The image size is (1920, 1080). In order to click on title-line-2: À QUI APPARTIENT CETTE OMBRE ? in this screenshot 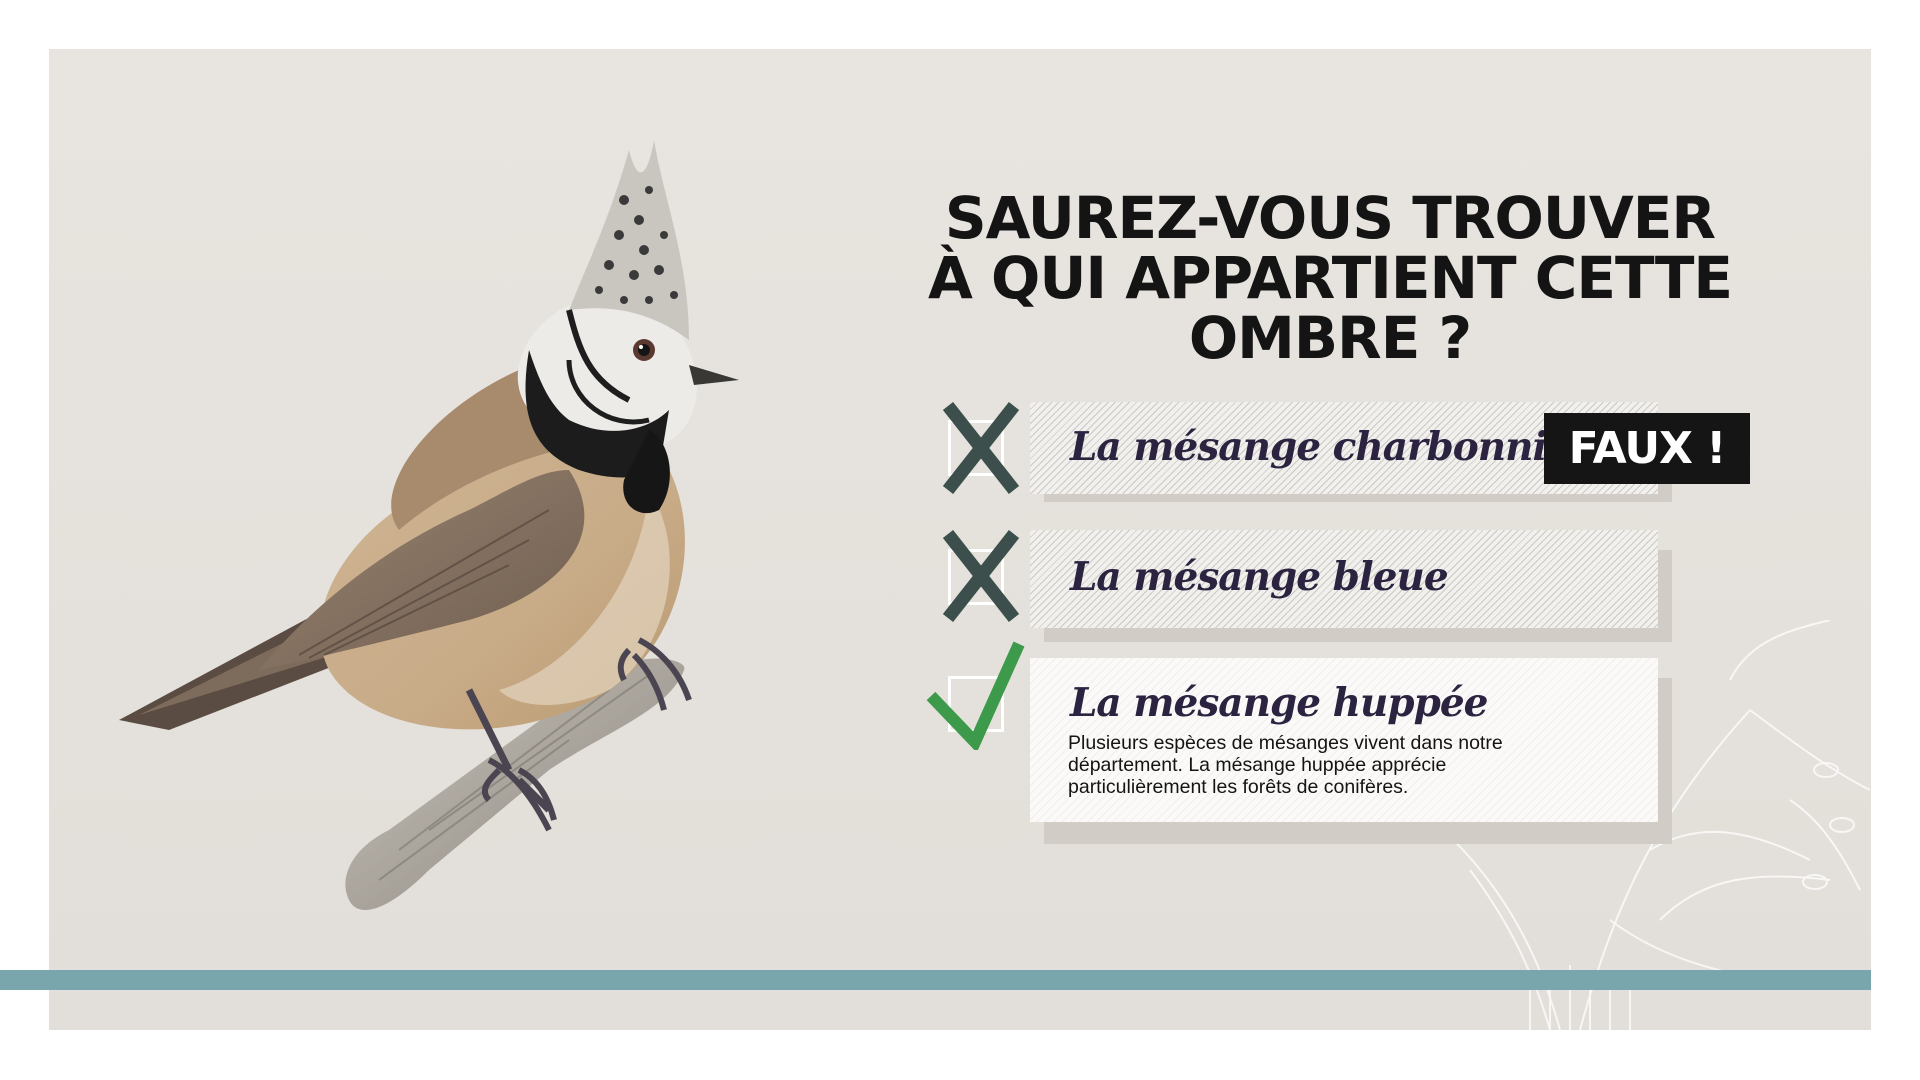, I will do `click(1330, 308)`.